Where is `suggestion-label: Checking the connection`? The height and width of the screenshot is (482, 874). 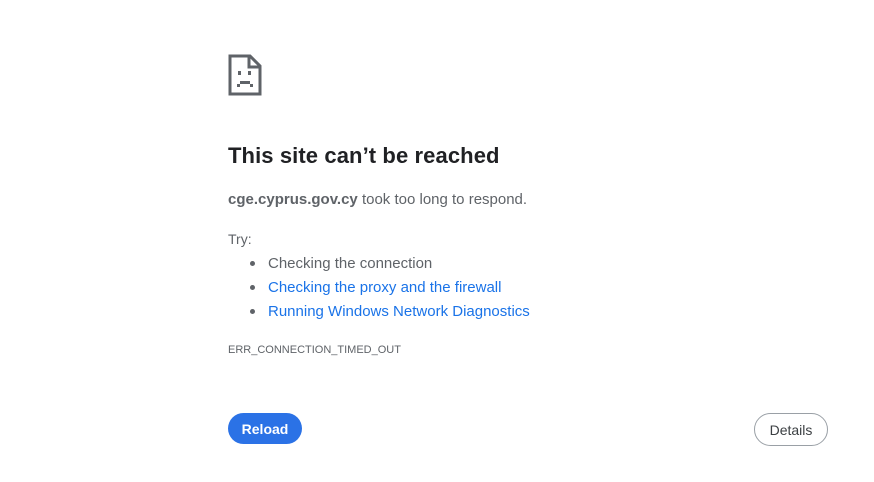 suggestion-label: Checking the connection is located at coordinates (350, 263).